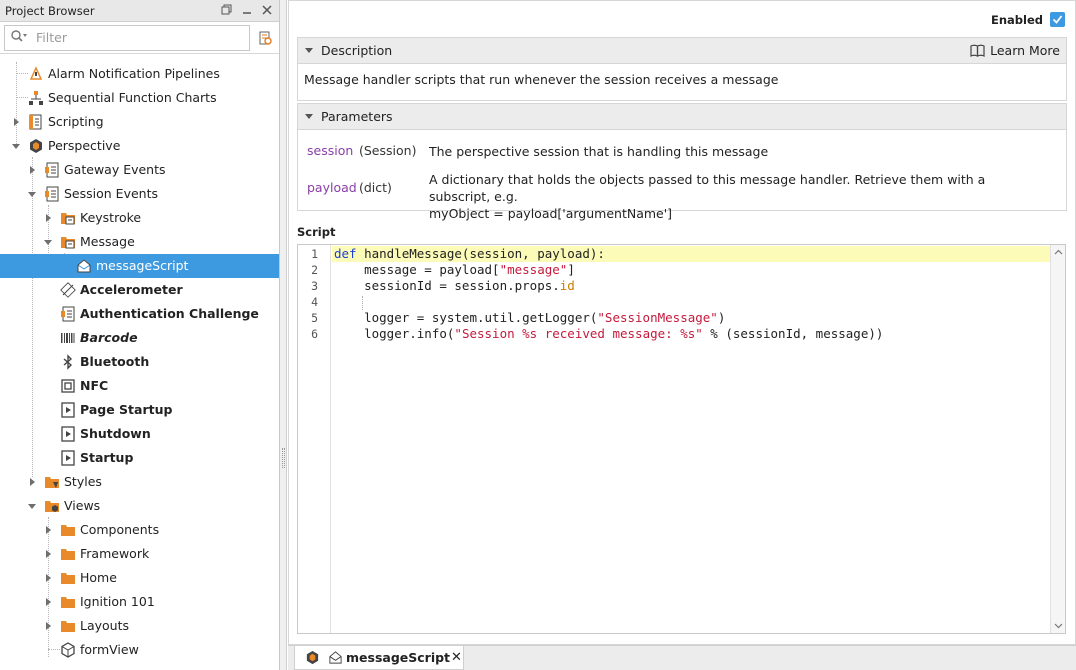  Describe the element at coordinates (139, 626) in the screenshot. I see `tree-node-layouts: Layouts` at that location.